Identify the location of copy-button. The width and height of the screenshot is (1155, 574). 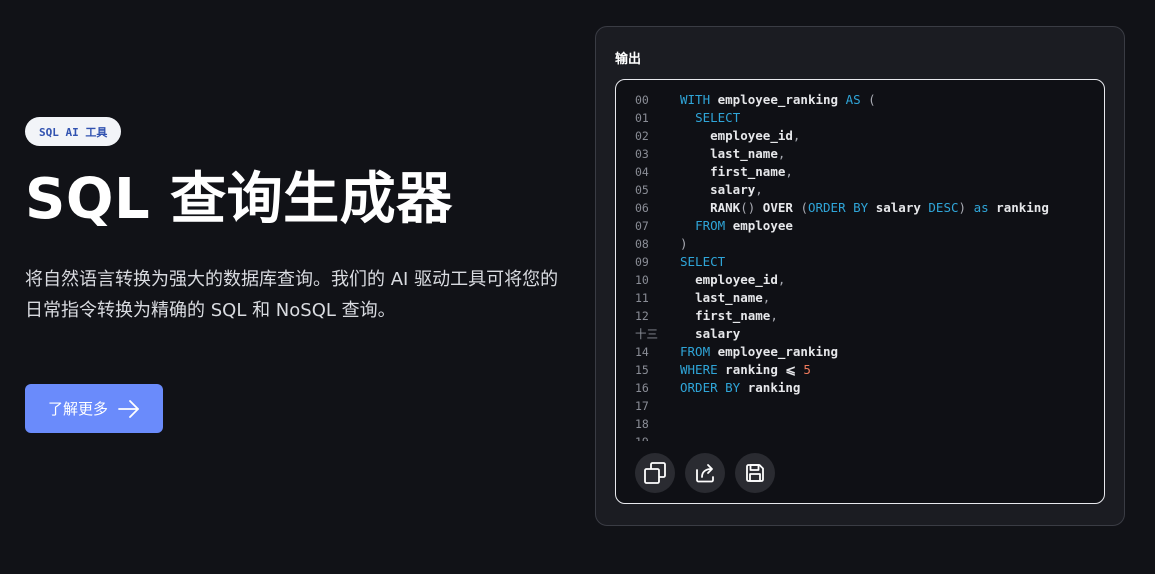
(655, 473).